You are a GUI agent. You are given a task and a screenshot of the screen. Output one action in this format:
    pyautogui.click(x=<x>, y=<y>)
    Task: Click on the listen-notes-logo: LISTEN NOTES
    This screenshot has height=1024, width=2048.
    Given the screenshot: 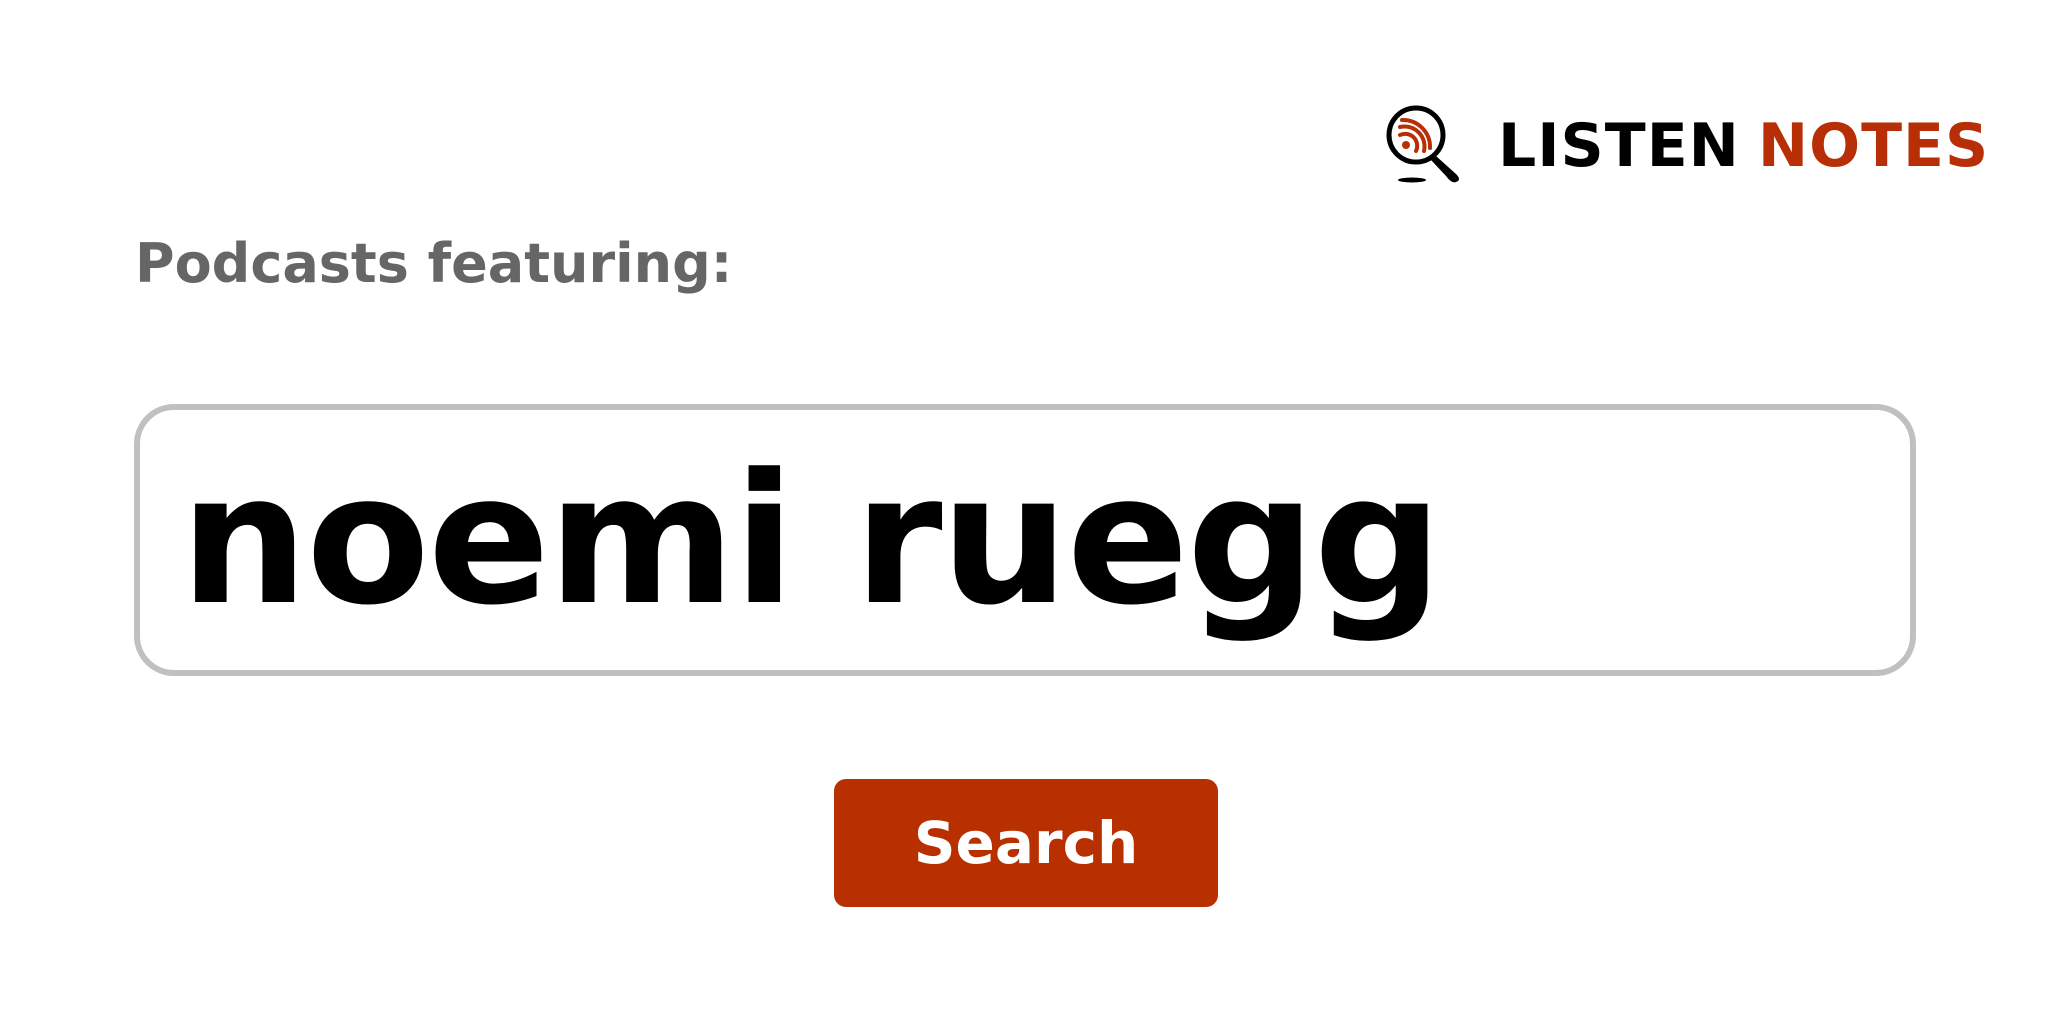 What is the action you would take?
    pyautogui.click(x=1686, y=146)
    